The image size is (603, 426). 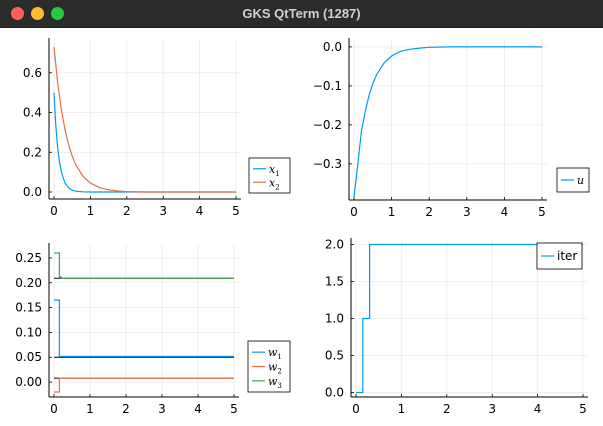 I want to click on y-tick-label: 0.00, so click(x=28, y=382).